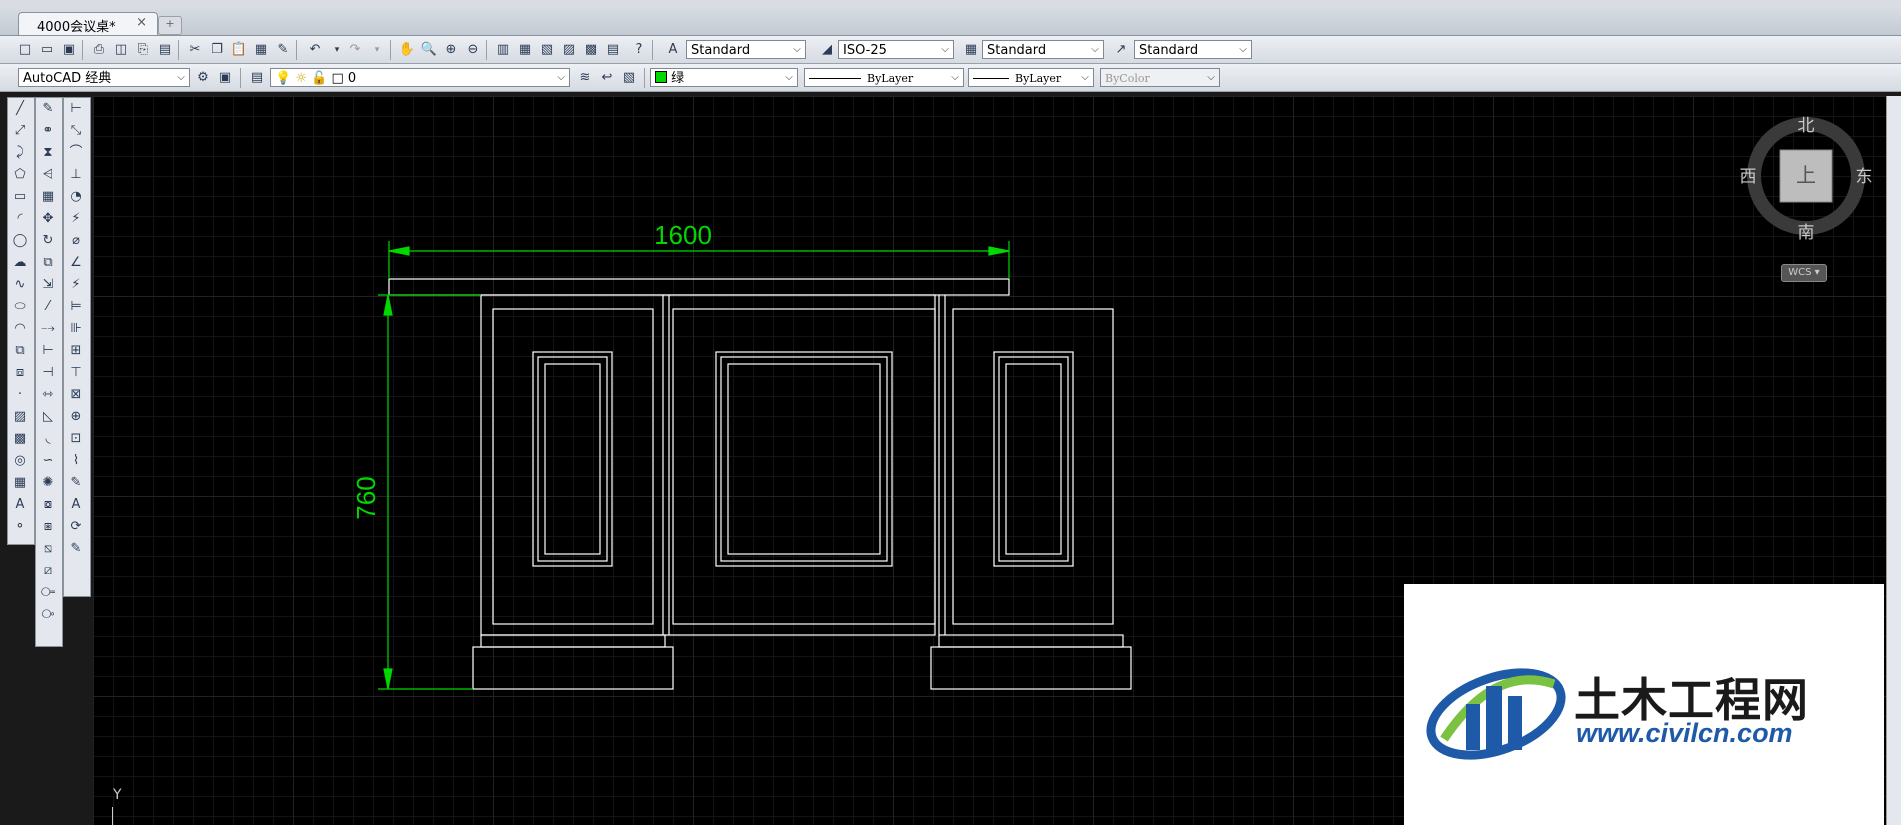  Describe the element at coordinates (48, 329) in the screenshot. I see `extend-icon: ⤍` at that location.